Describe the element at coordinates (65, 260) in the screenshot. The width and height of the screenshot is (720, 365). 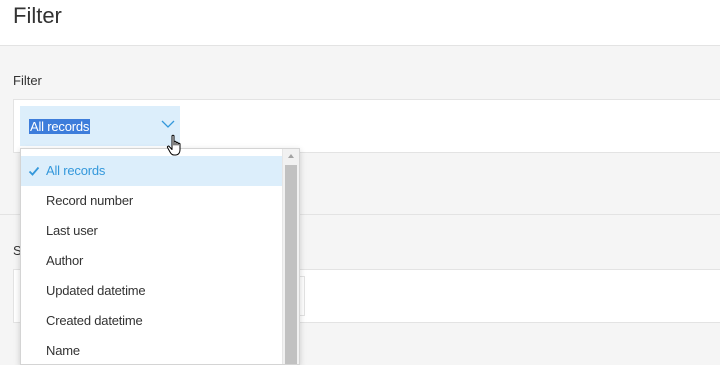
I see `dropdown-option-label: Author` at that location.